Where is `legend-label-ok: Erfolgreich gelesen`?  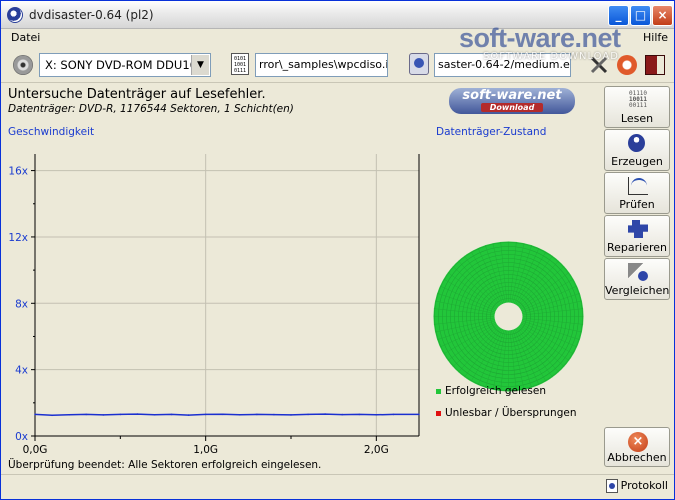
legend-label-ok: Erfolgreich gelesen is located at coordinates (495, 391).